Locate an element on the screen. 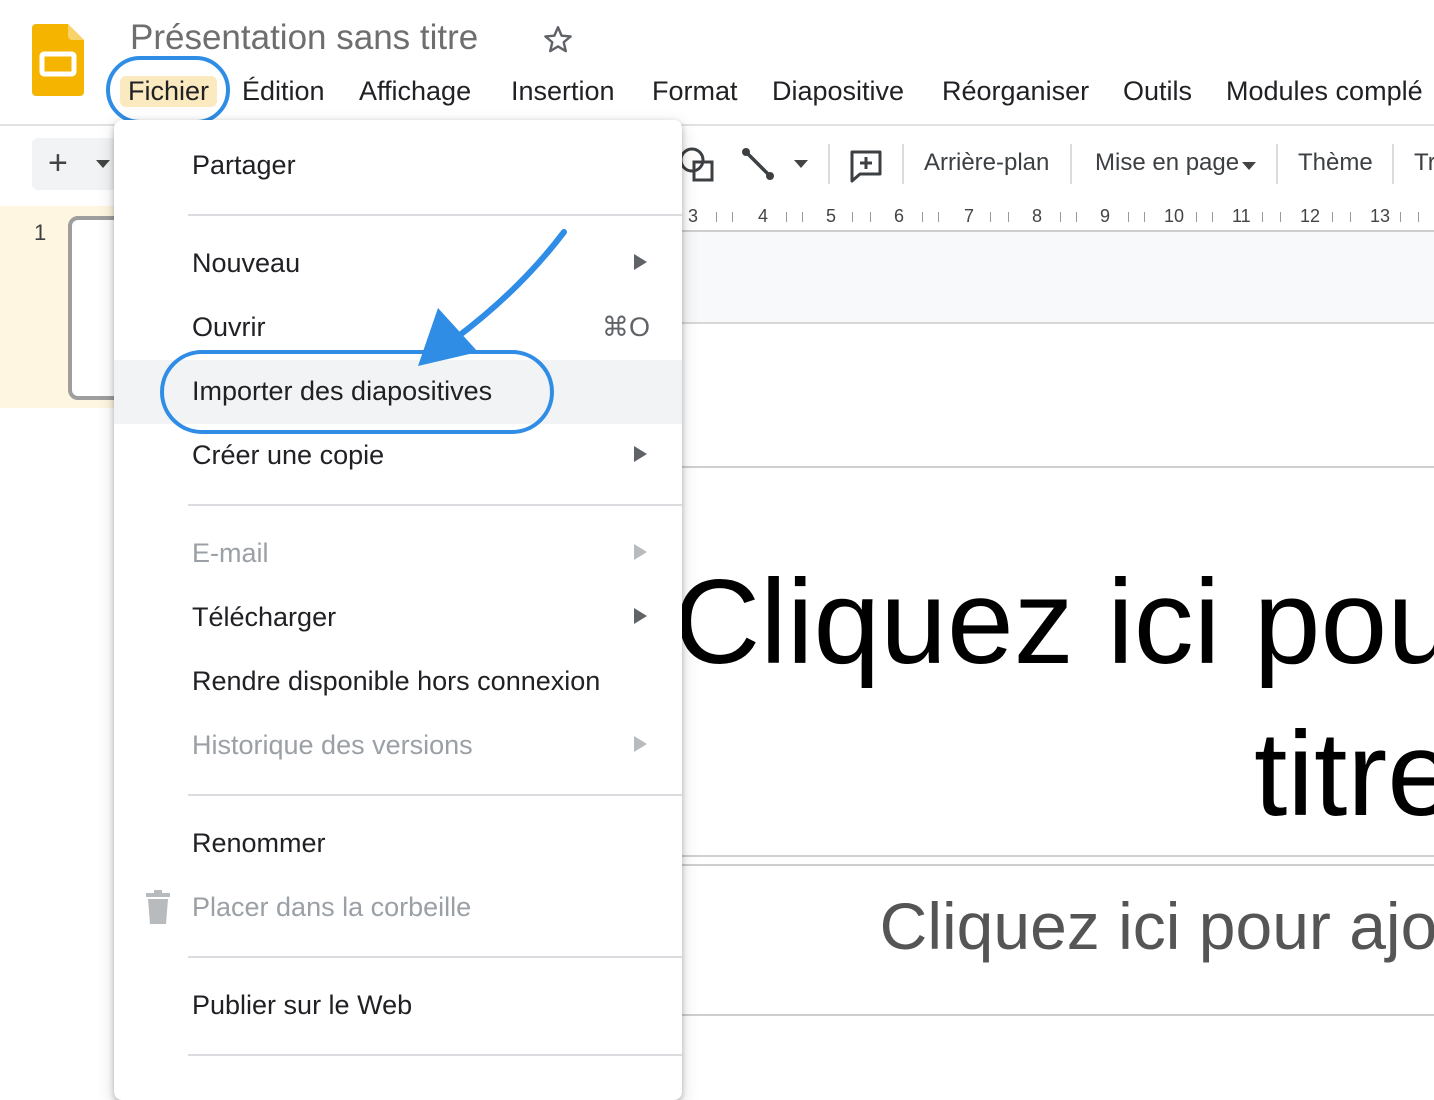 The image size is (1434, 1100). add-comment-icon is located at coordinates (866, 166).